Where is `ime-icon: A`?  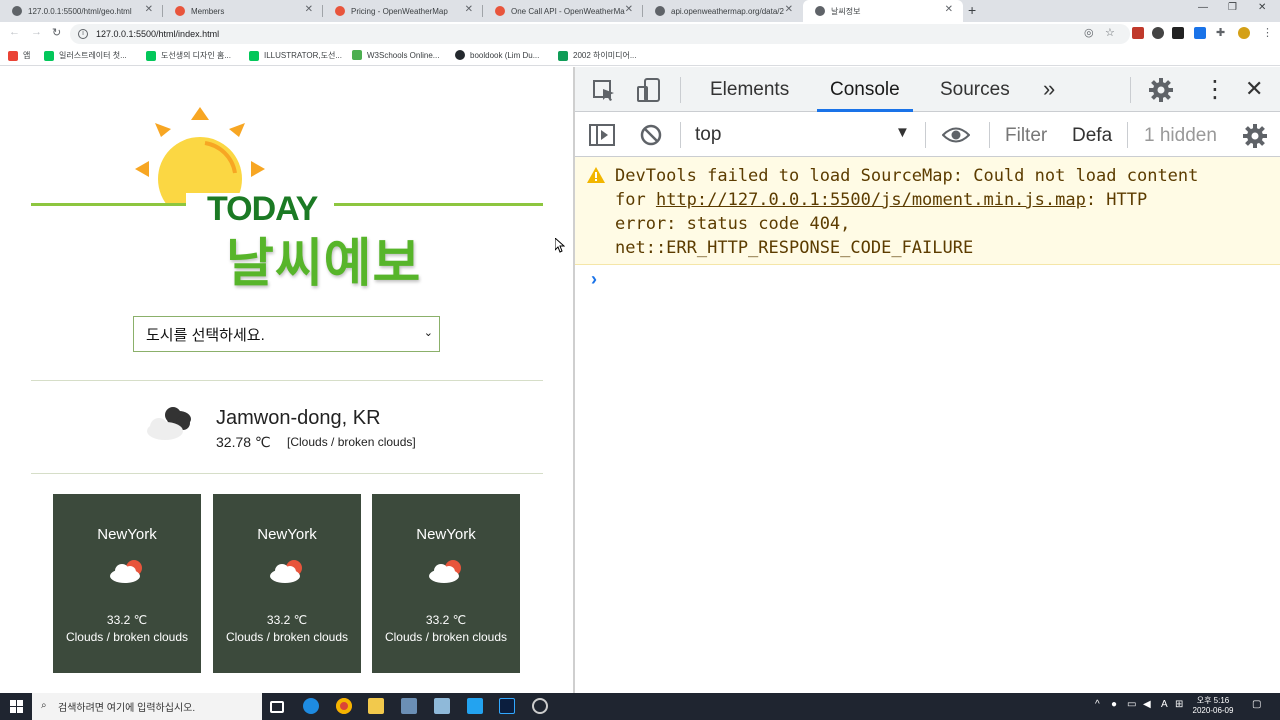 ime-icon: A is located at coordinates (1164, 705).